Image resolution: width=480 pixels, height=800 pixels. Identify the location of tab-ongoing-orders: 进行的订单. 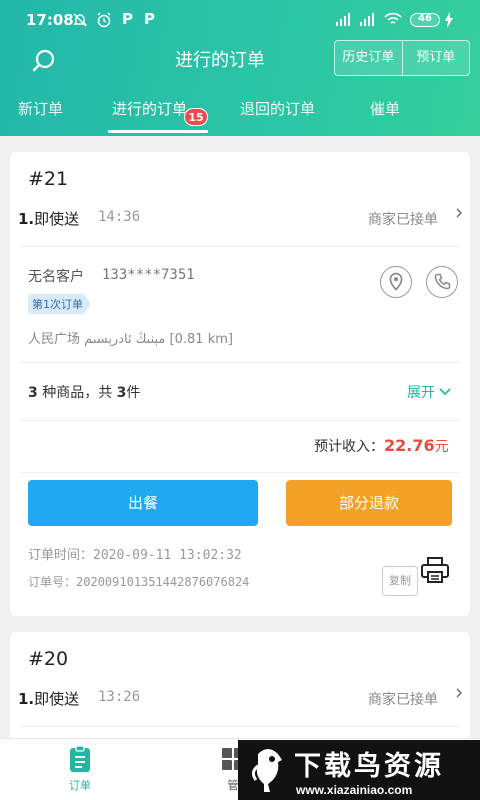
(149, 108).